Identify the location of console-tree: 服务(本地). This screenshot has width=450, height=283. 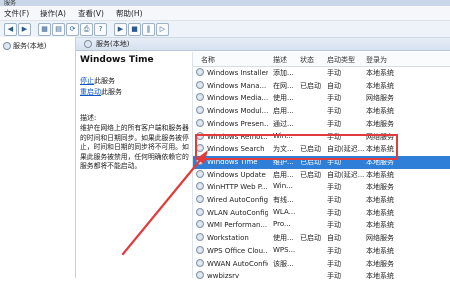
(38, 157).